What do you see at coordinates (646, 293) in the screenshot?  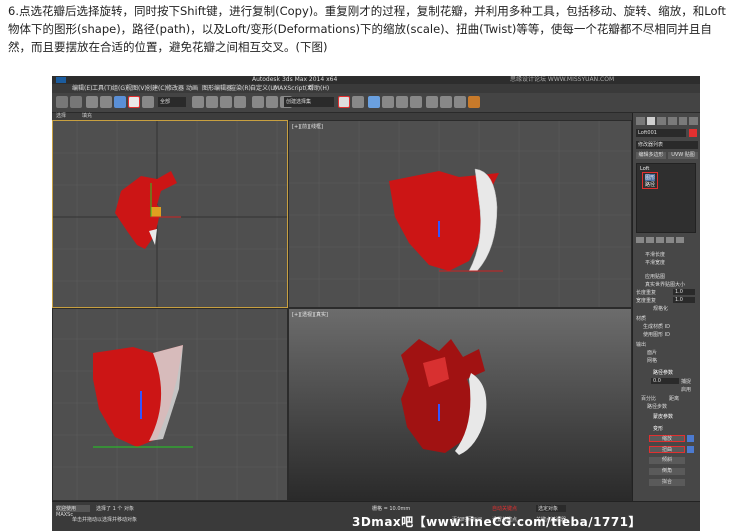 I see `label-length-repeat: 长度重复` at bounding box center [646, 293].